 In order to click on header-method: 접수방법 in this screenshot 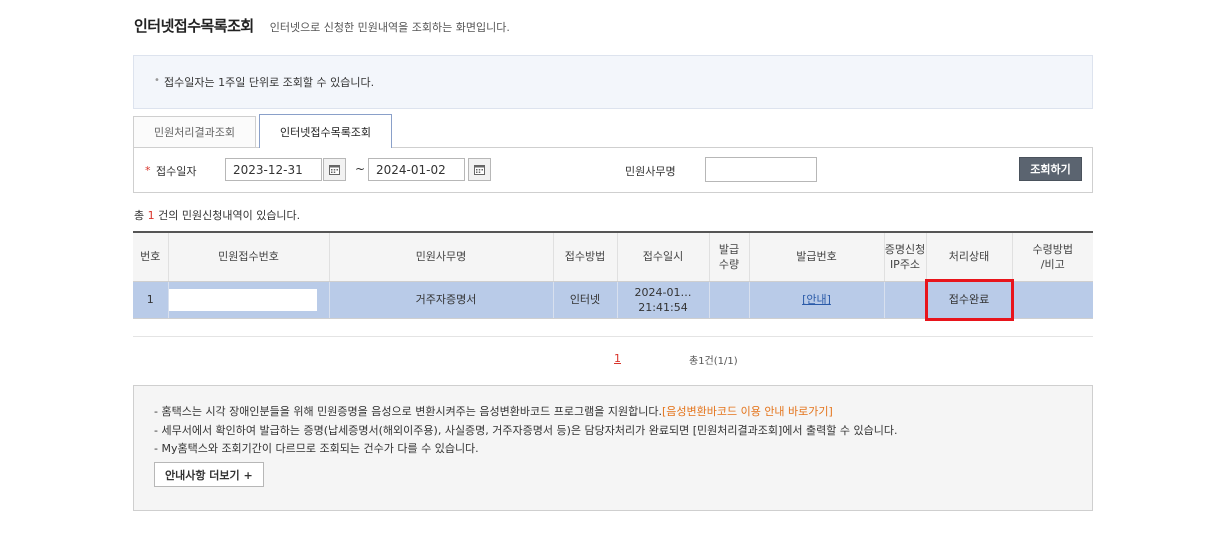, I will do `click(585, 256)`.